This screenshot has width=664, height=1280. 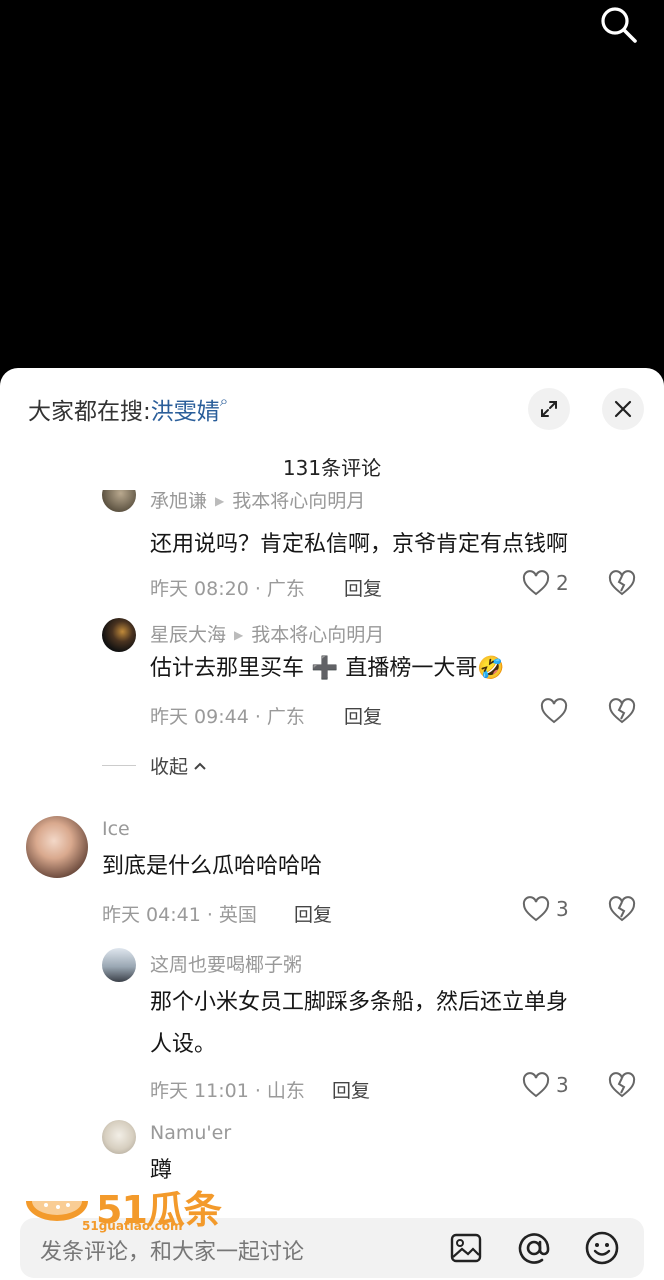 I want to click on comment-meta: 昨天 04:41 · 英国, so click(x=179, y=915).